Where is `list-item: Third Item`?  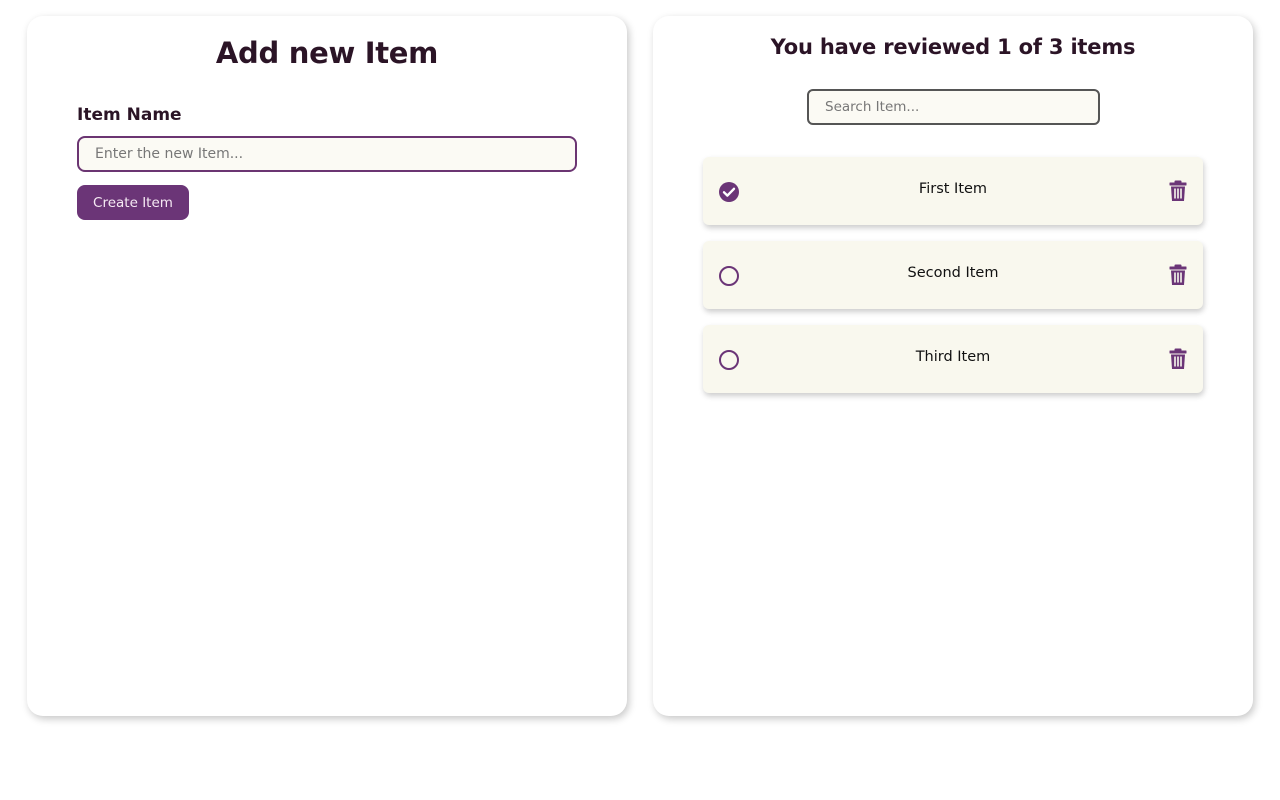
list-item: Third Item is located at coordinates (953, 359).